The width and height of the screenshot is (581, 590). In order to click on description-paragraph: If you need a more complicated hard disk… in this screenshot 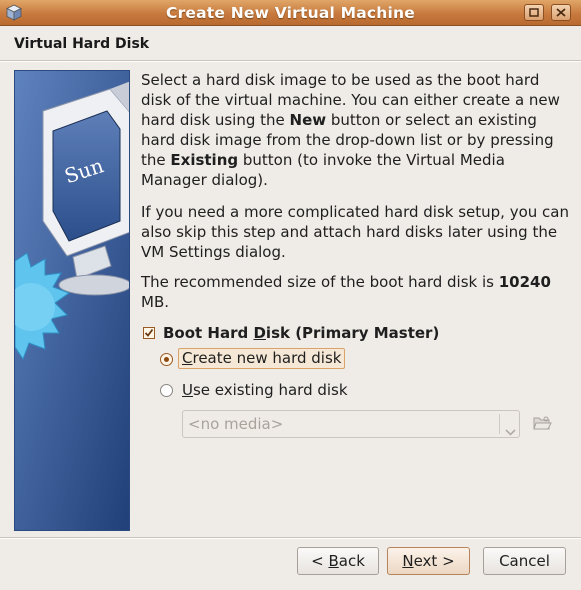, I will do `click(355, 232)`.